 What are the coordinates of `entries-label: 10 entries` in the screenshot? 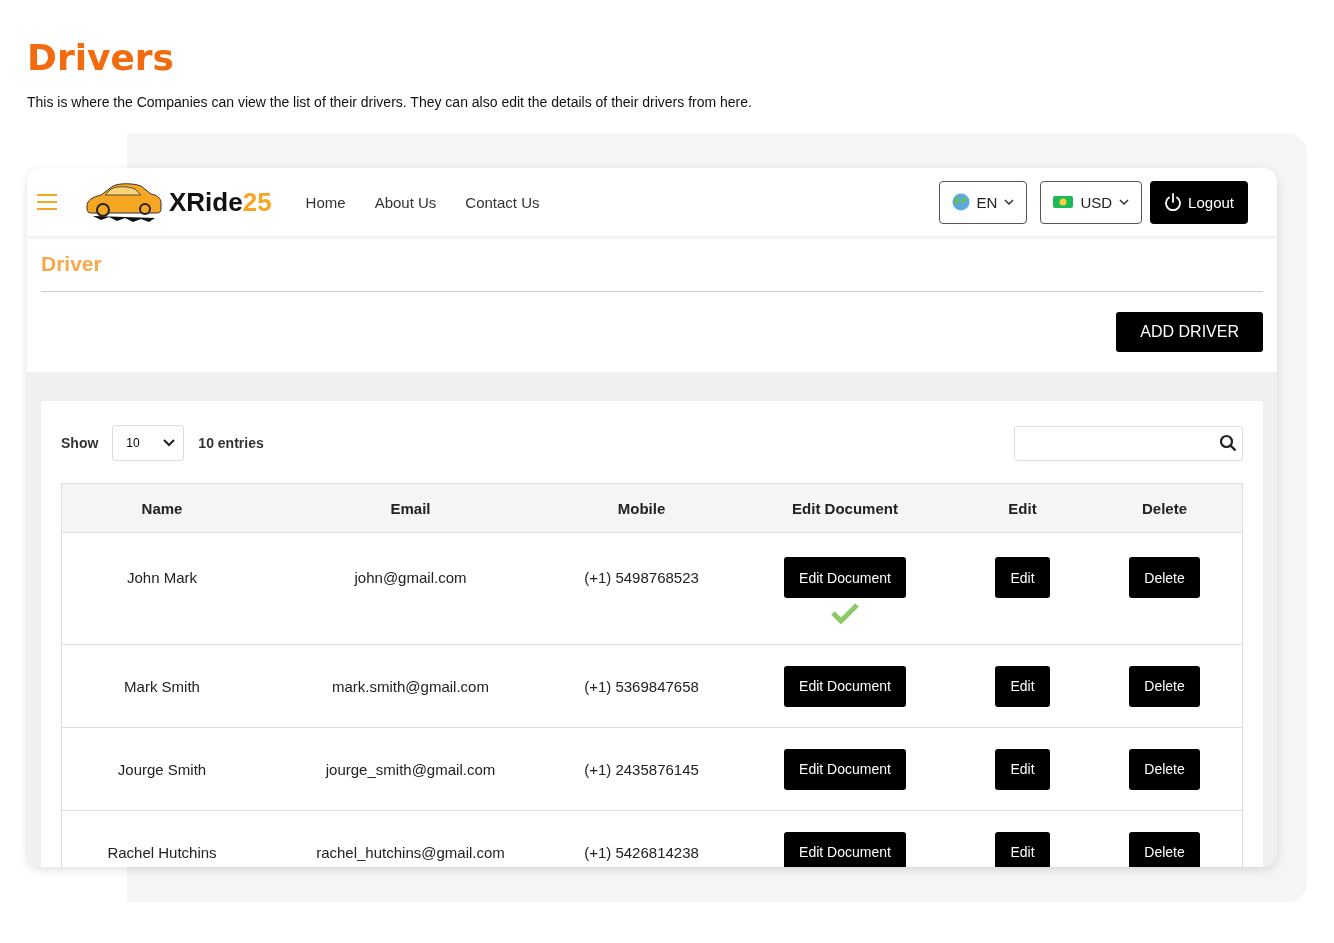 It's located at (231, 443).